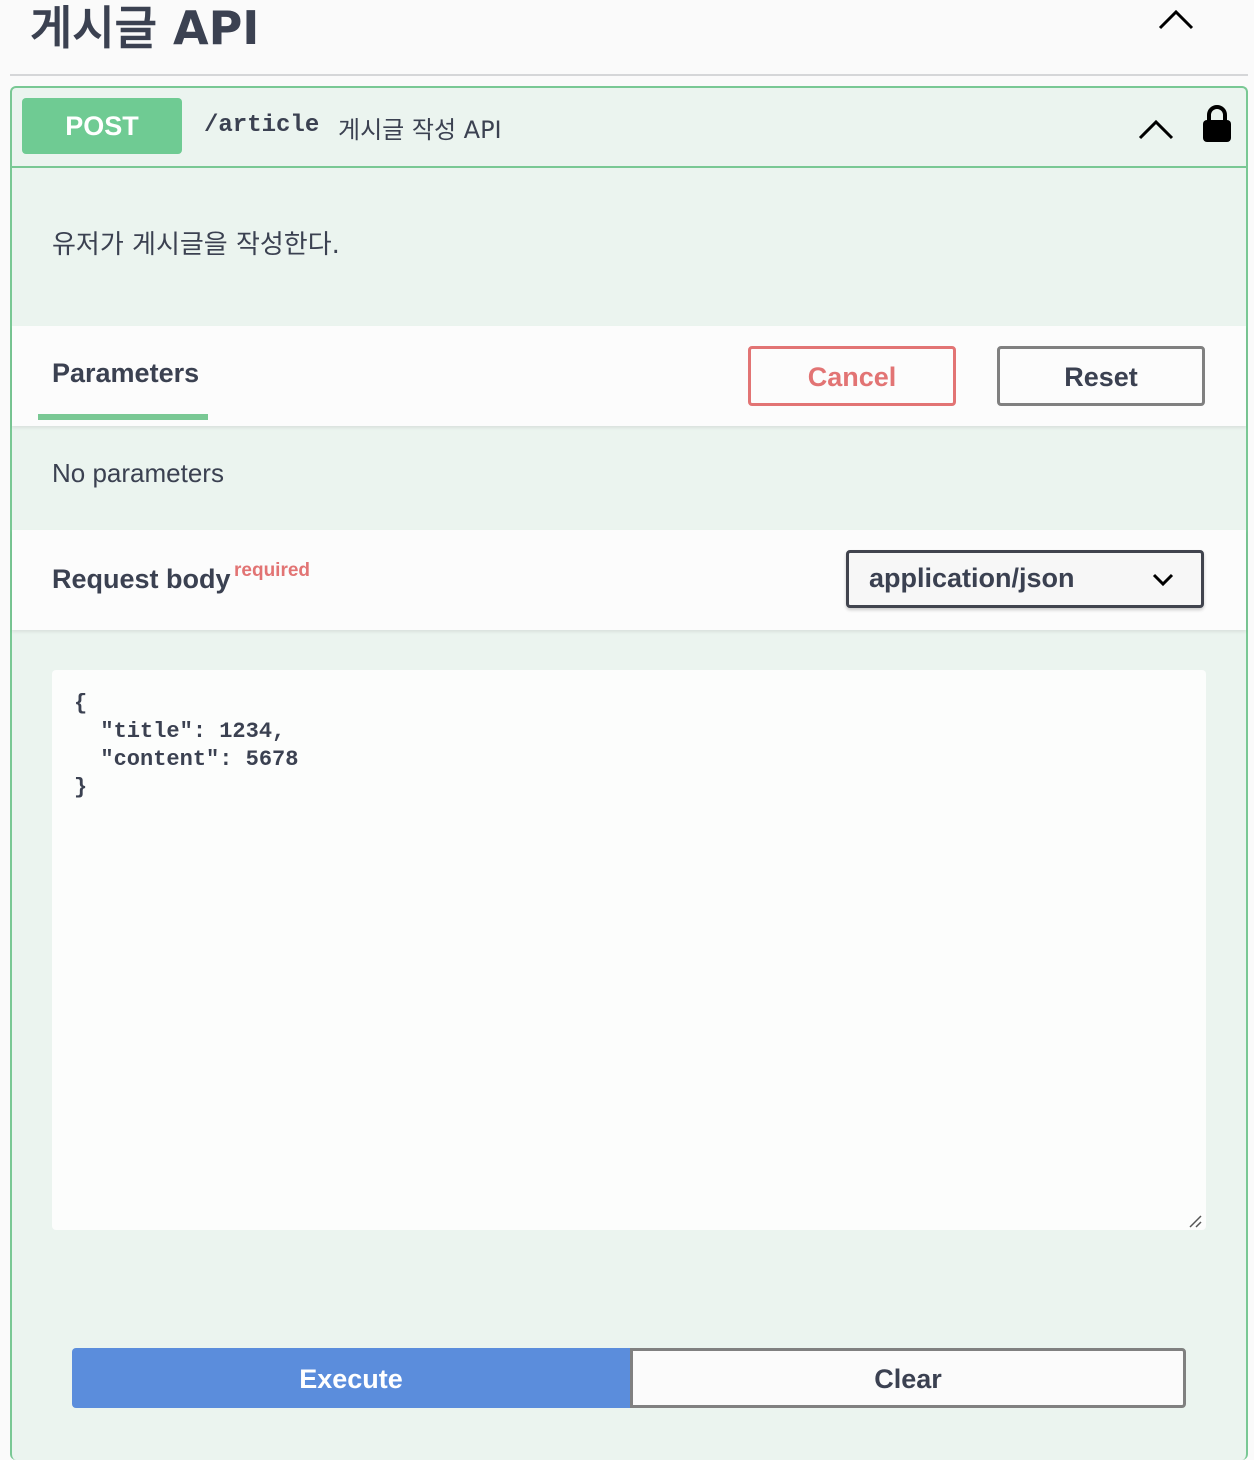  Describe the element at coordinates (186, 746) in the screenshot. I see `request-body-json: { "title": 1234, "content": 5678 }` at that location.